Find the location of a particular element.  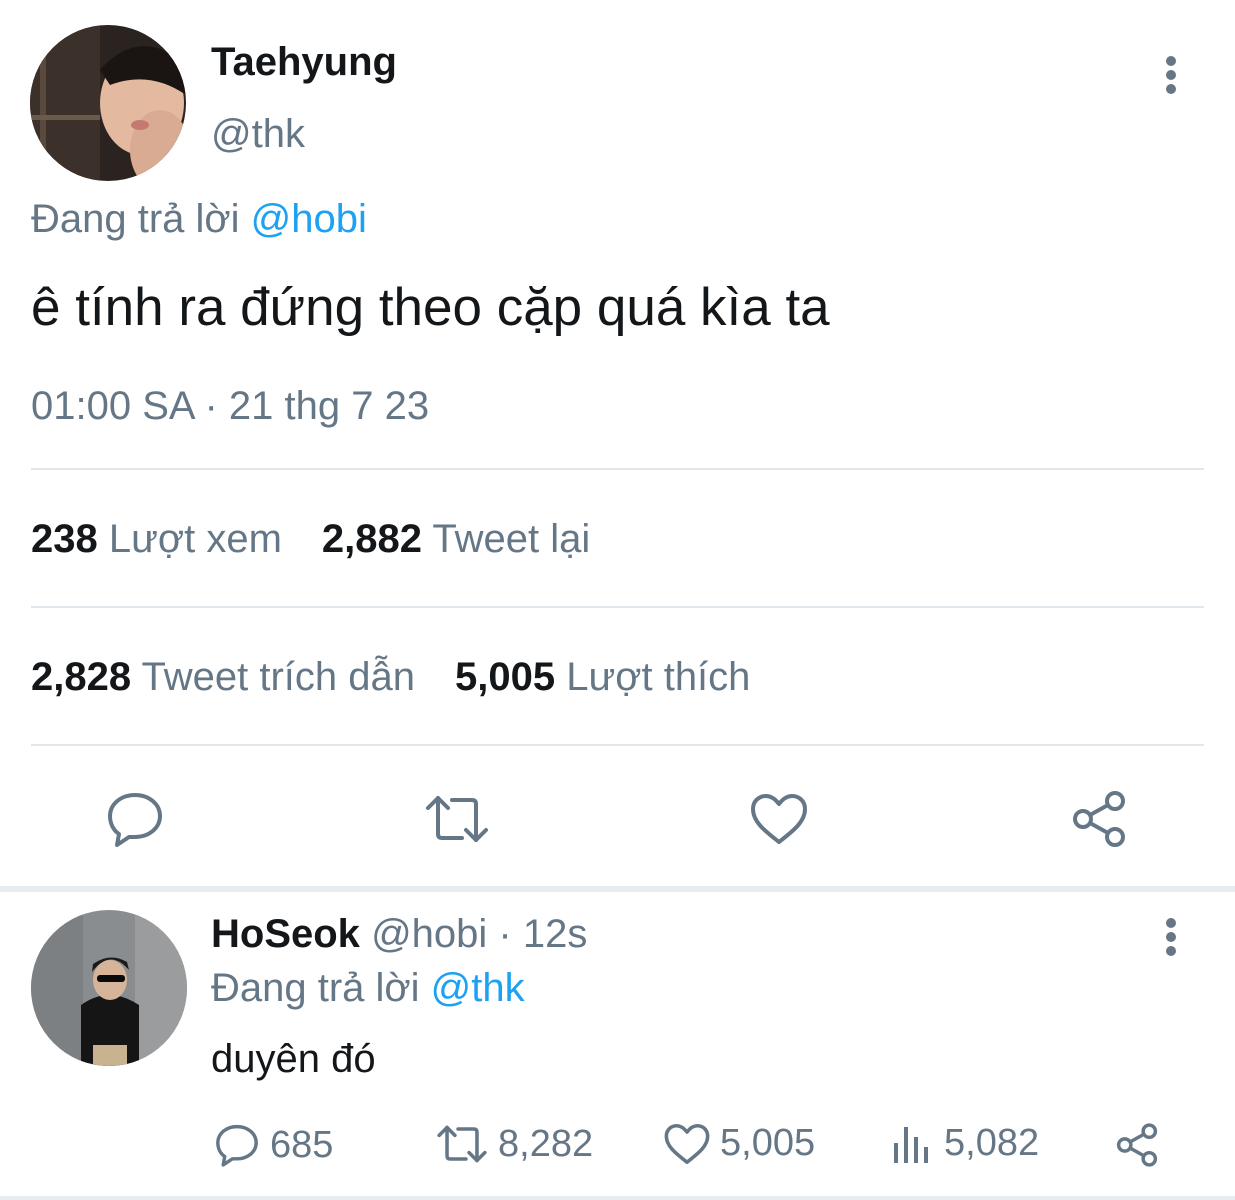

tweet-timestamp: 01:00 SA · 21 thg 7 23 is located at coordinates (230, 406).